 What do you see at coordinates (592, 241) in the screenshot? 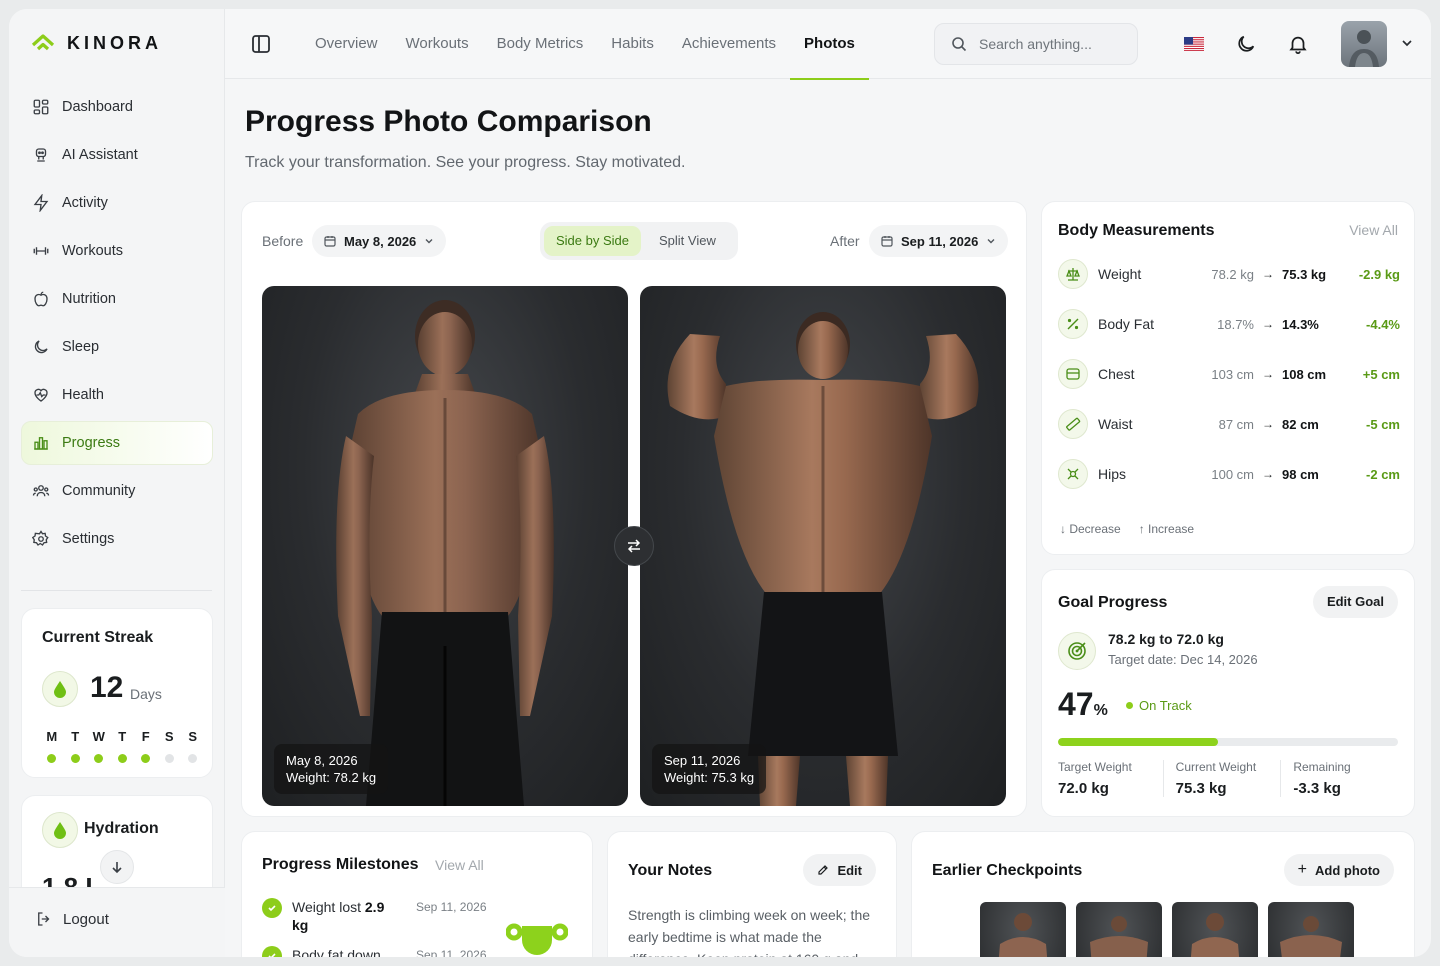
I see `side-by-side-button: Side by Side` at bounding box center [592, 241].